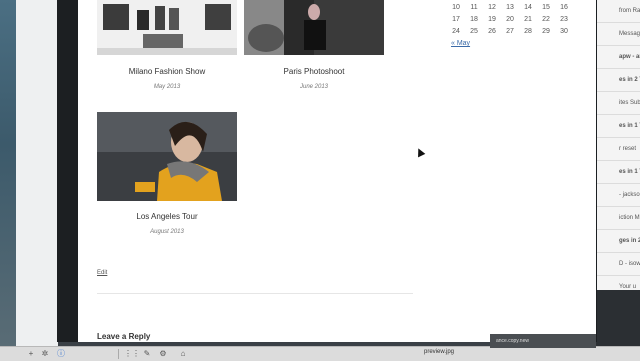 This screenshot has width=640, height=361. I want to click on pencil-icon: ✎, so click(147, 353).